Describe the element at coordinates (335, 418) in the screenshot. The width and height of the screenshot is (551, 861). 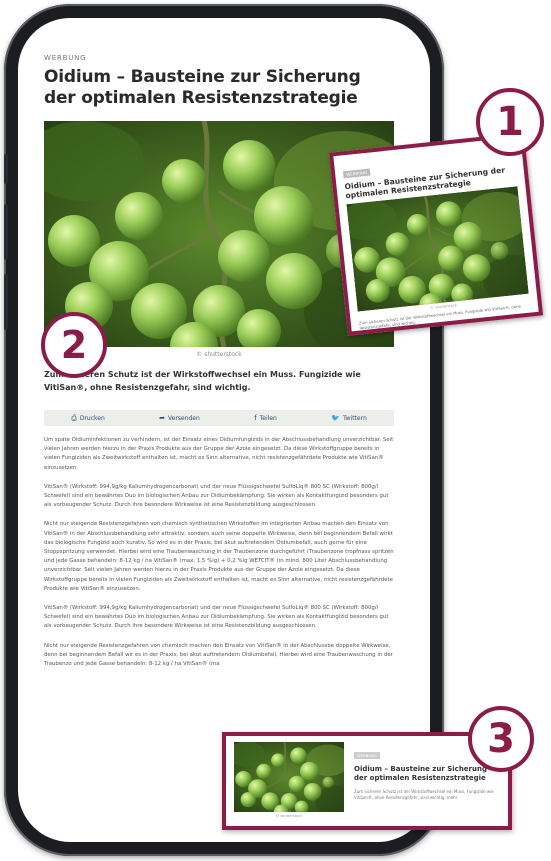
I see `twitter-icon: 🐦` at that location.